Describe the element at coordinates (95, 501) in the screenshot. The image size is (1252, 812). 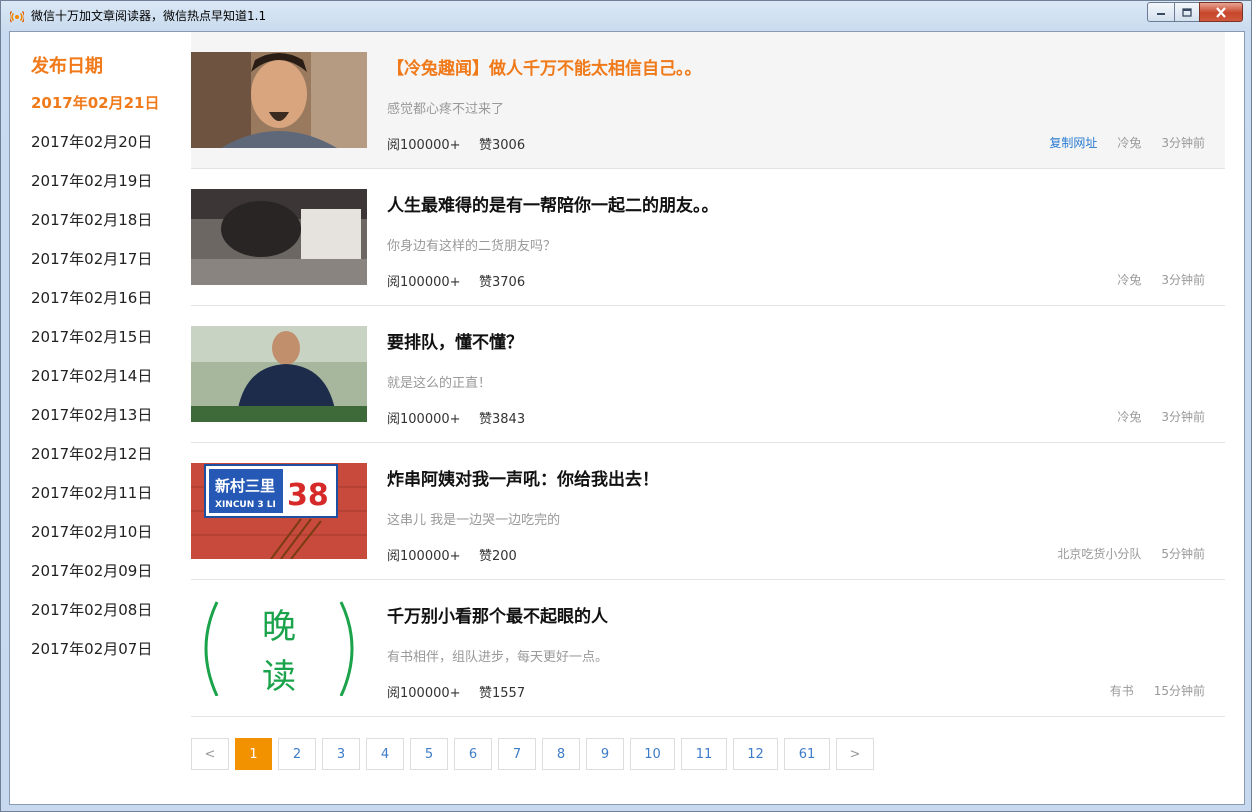
I see `date-item: 2017年02月11日` at that location.